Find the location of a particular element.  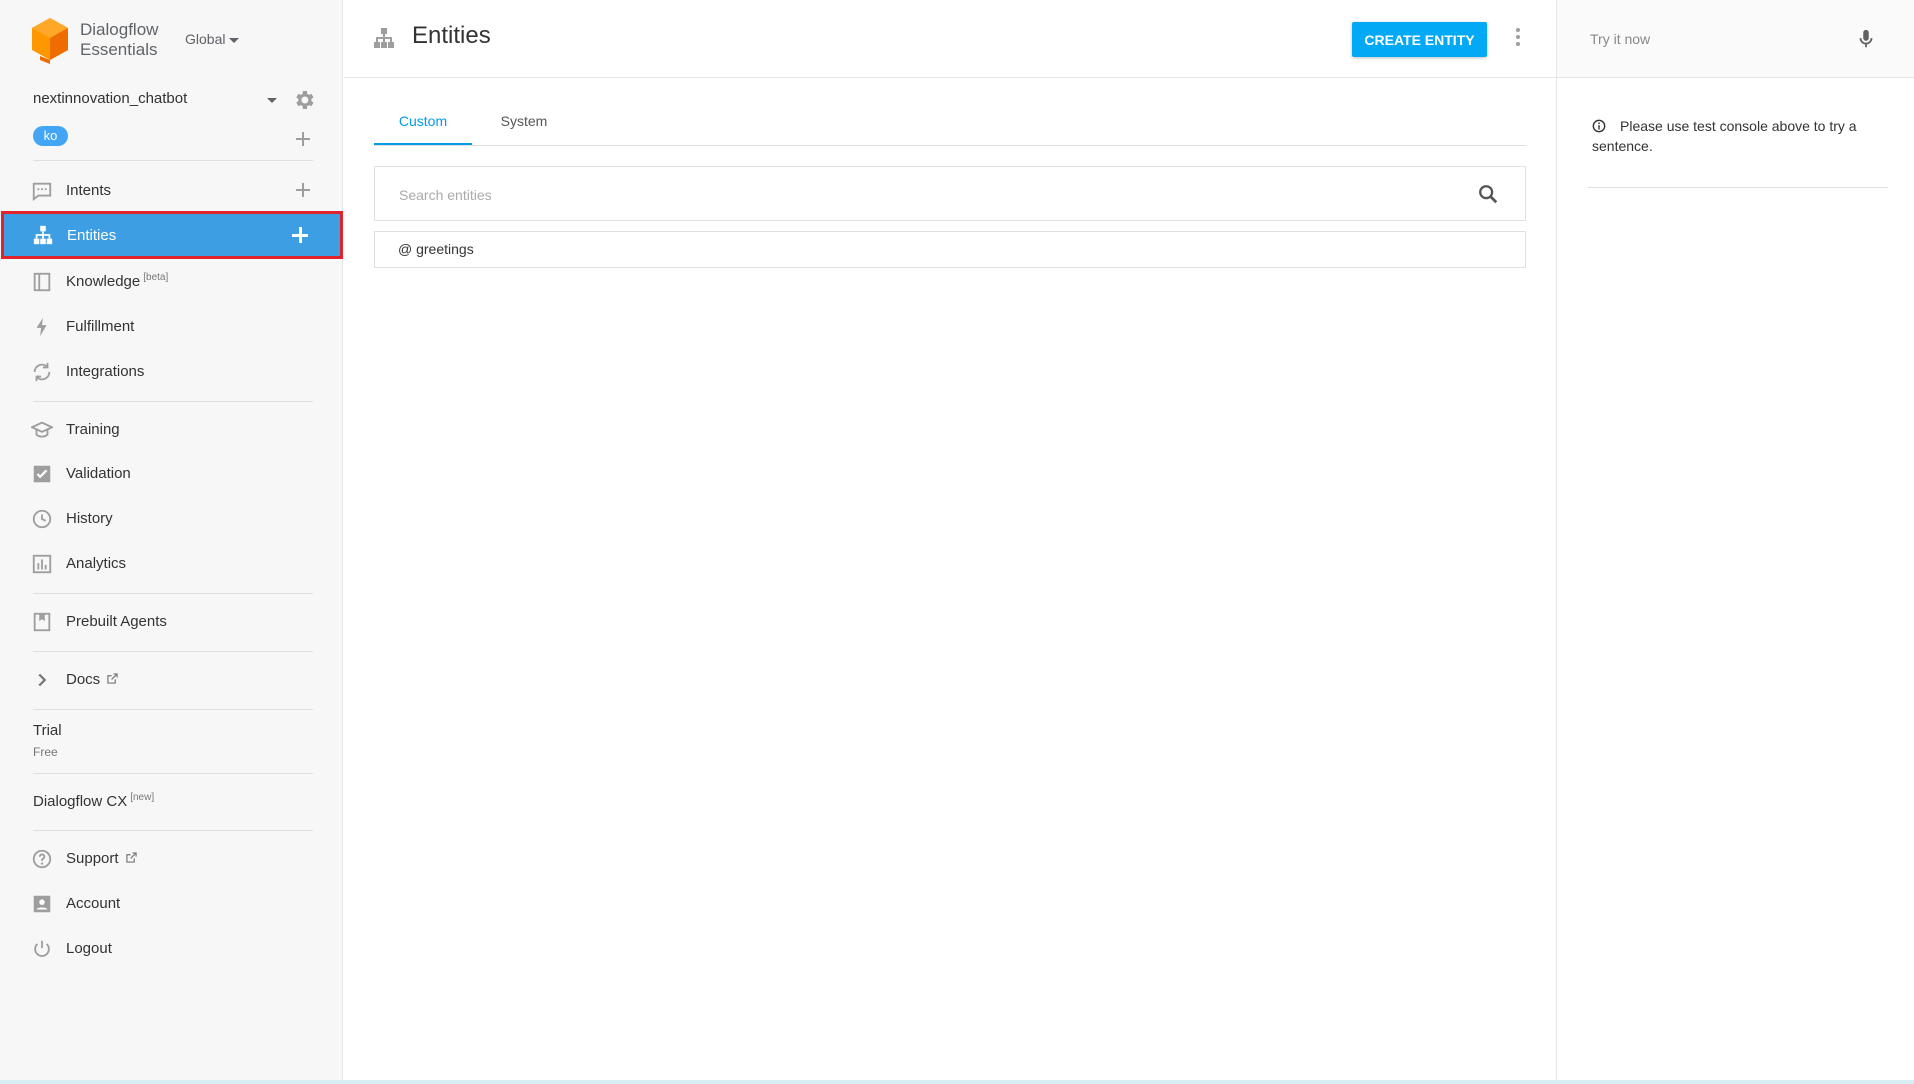

try-it-now-input is located at coordinates (1715, 39).